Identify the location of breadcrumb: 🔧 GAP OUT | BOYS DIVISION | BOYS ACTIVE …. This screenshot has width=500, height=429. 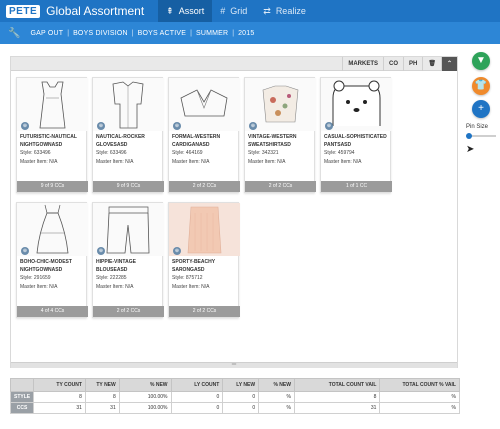
(250, 33).